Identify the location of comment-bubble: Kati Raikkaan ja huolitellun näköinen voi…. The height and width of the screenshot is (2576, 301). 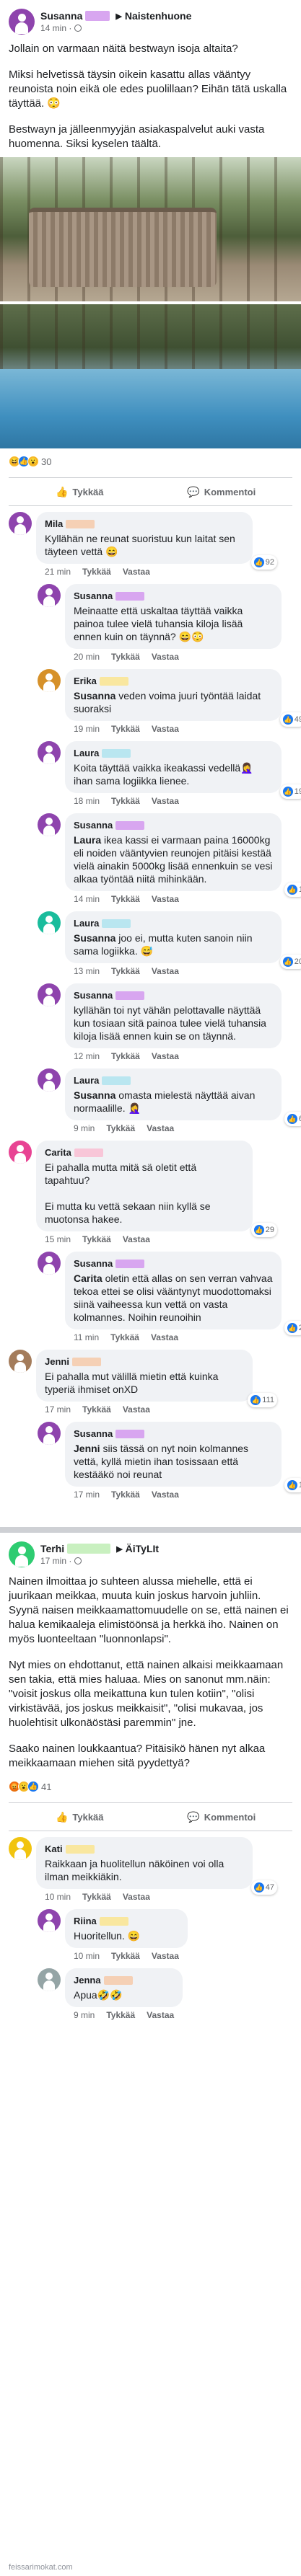
(156, 1866).